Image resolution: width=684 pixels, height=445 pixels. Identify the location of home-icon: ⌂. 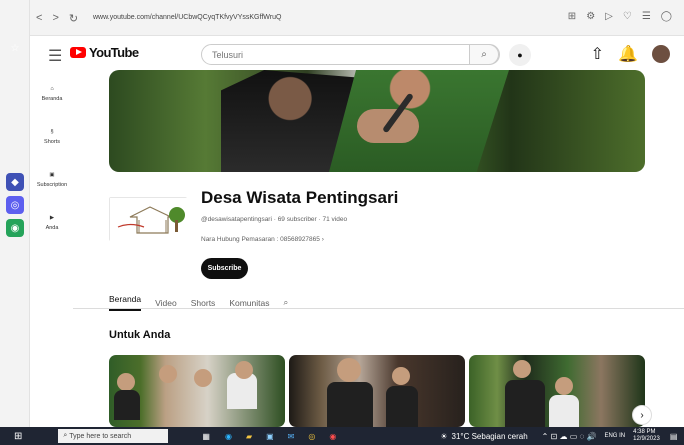
(52, 88).